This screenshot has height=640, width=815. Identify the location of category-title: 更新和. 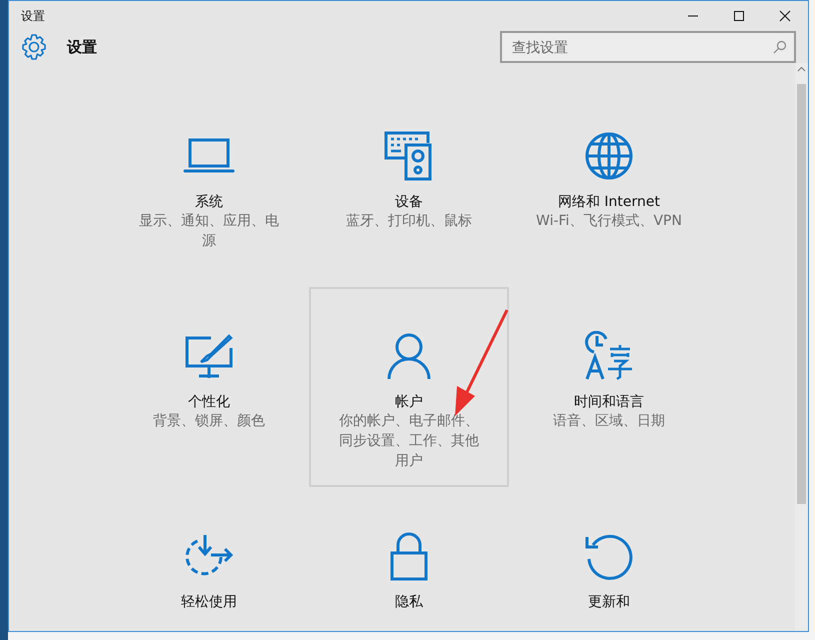
(609, 602).